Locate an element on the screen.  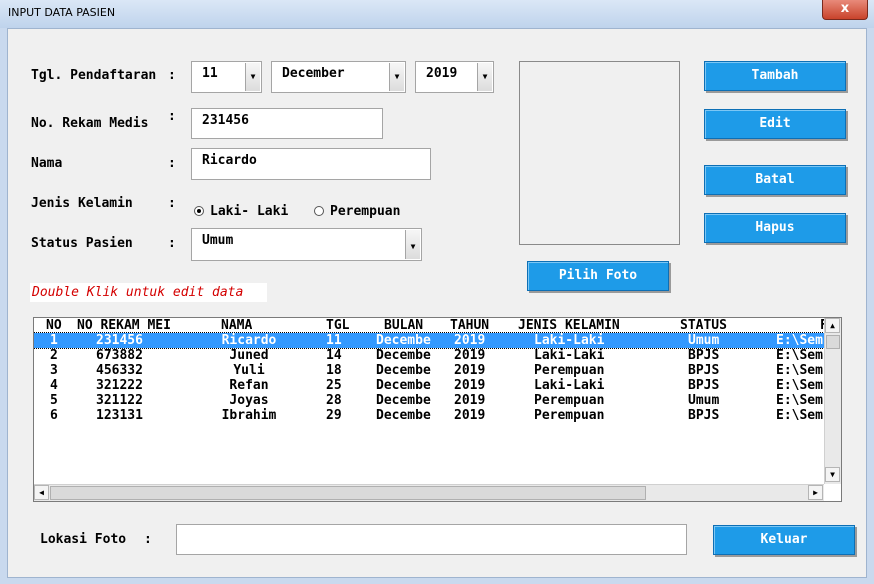
tambah-button: Tambah is located at coordinates (775, 76).